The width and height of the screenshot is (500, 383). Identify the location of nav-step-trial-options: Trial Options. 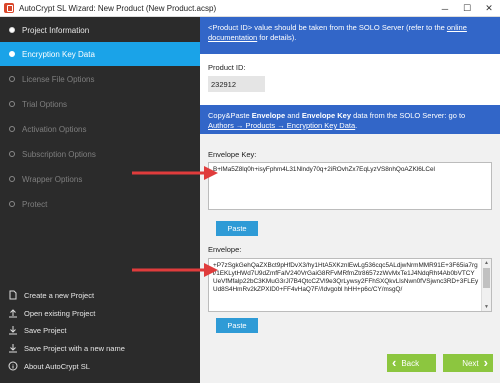
(100, 104).